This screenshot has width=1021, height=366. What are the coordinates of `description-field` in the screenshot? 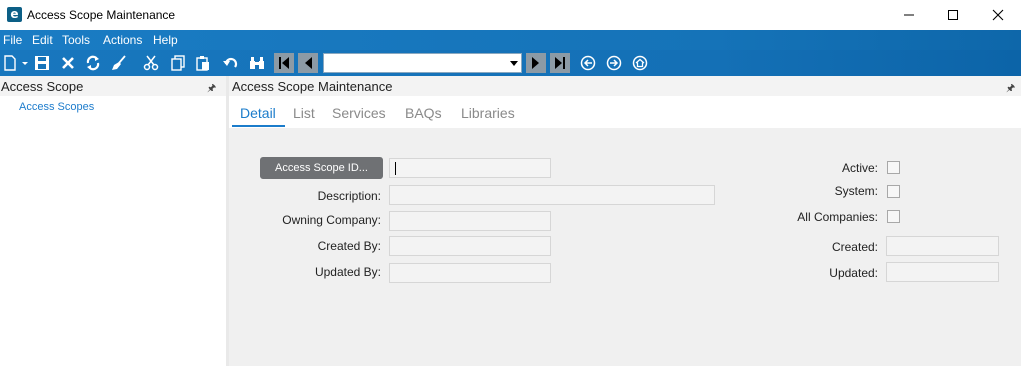 It's located at (552, 195).